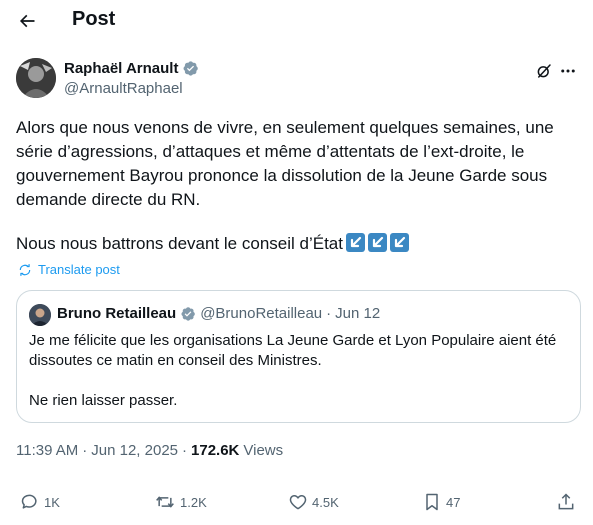  Describe the element at coordinates (121, 68) in the screenshot. I see `author-name: Raphaël Arnault` at that location.